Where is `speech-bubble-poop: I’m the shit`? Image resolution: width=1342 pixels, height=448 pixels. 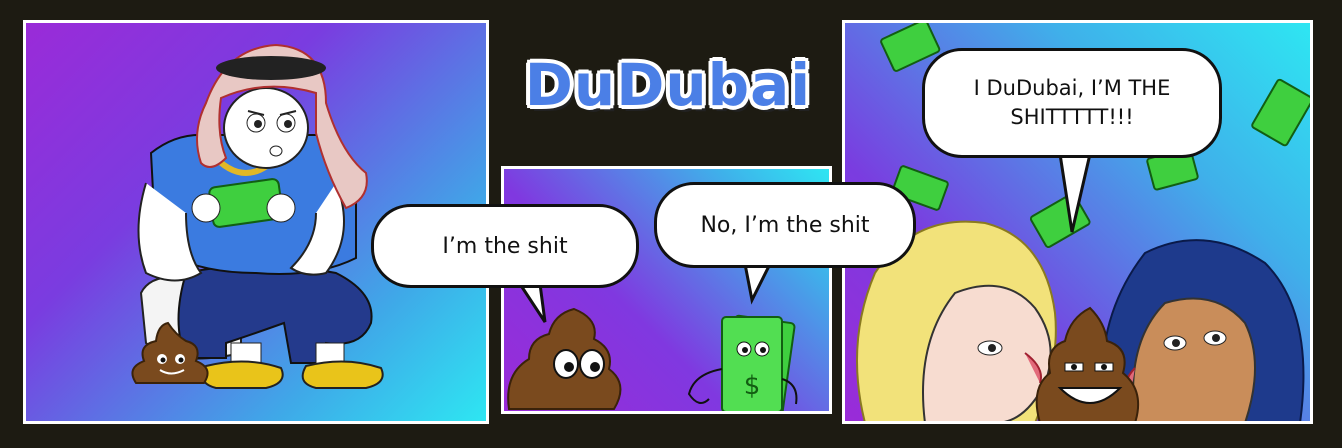
speech-bubble-poop: I’m the shit is located at coordinates (505, 246).